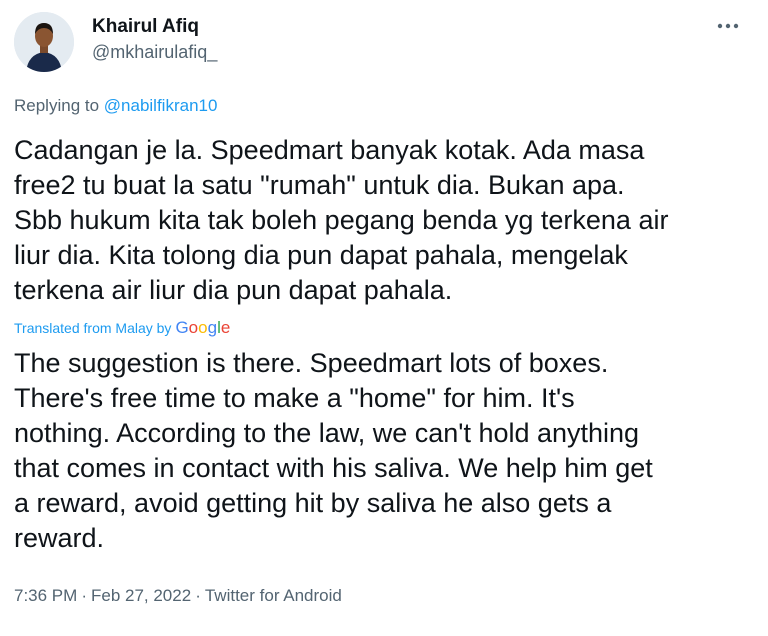  Describe the element at coordinates (225, 327) in the screenshot. I see `google-logo-letter: e` at that location.